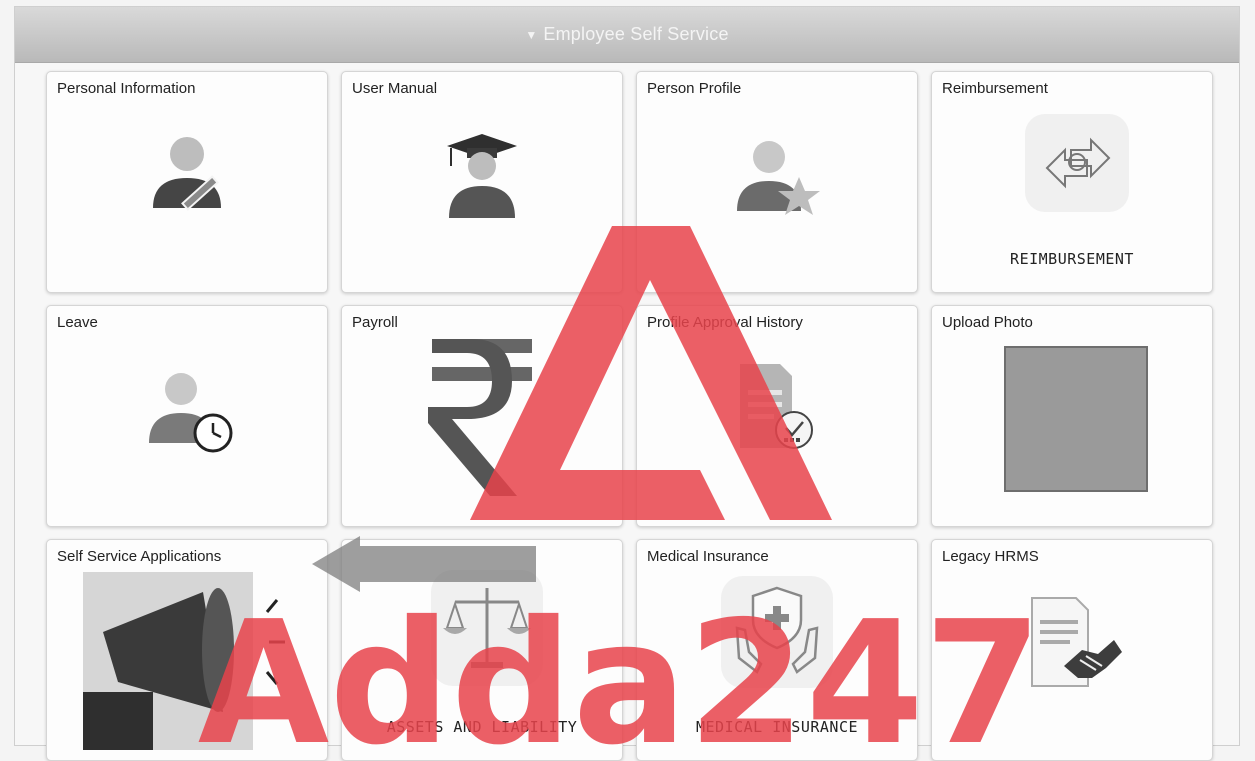  I want to click on tile-title: Upload Photo, so click(987, 322).